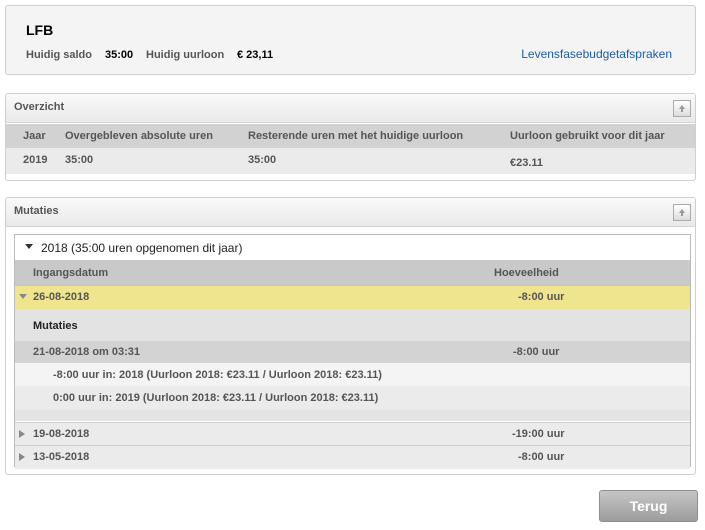  Describe the element at coordinates (35, 160) in the screenshot. I see `cell-jaar: 2019` at that location.